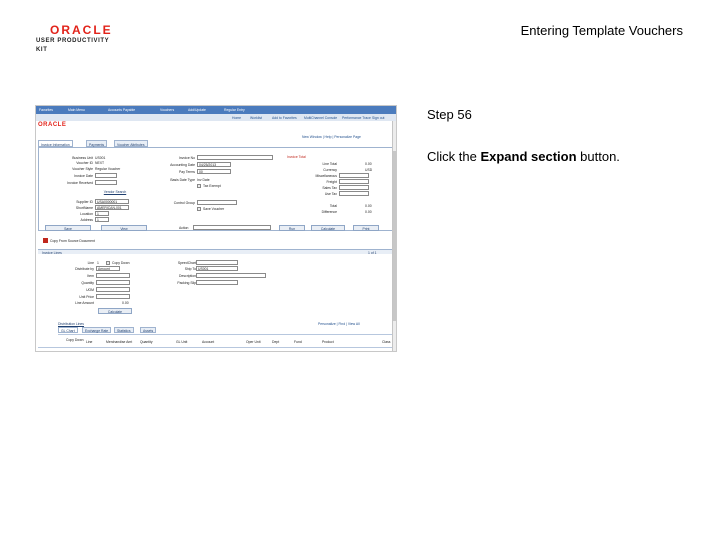 This screenshot has height=540, width=720. What do you see at coordinates (199, 209) in the screenshot?
I see `save-voucher-checkbox` at bounding box center [199, 209].